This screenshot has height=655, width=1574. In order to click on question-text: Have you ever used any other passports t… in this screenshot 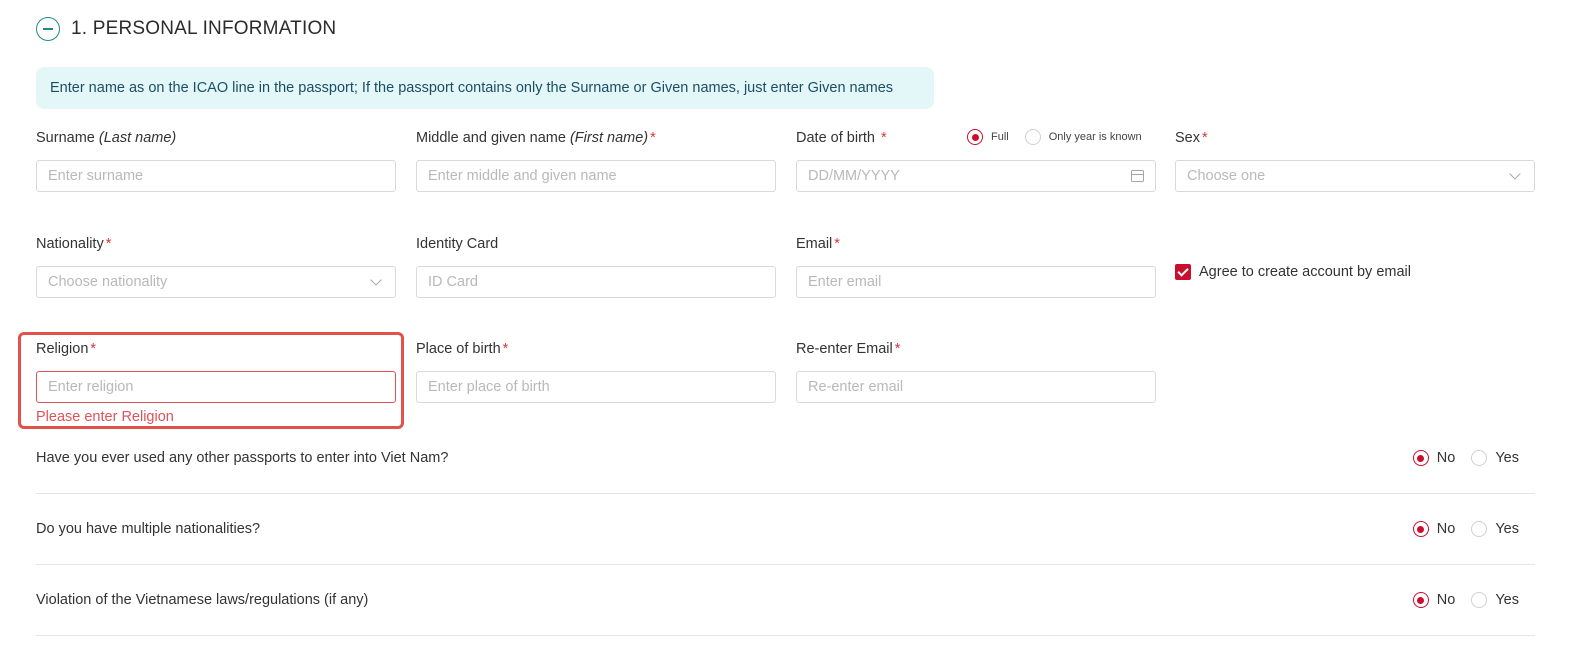, I will do `click(242, 458)`.